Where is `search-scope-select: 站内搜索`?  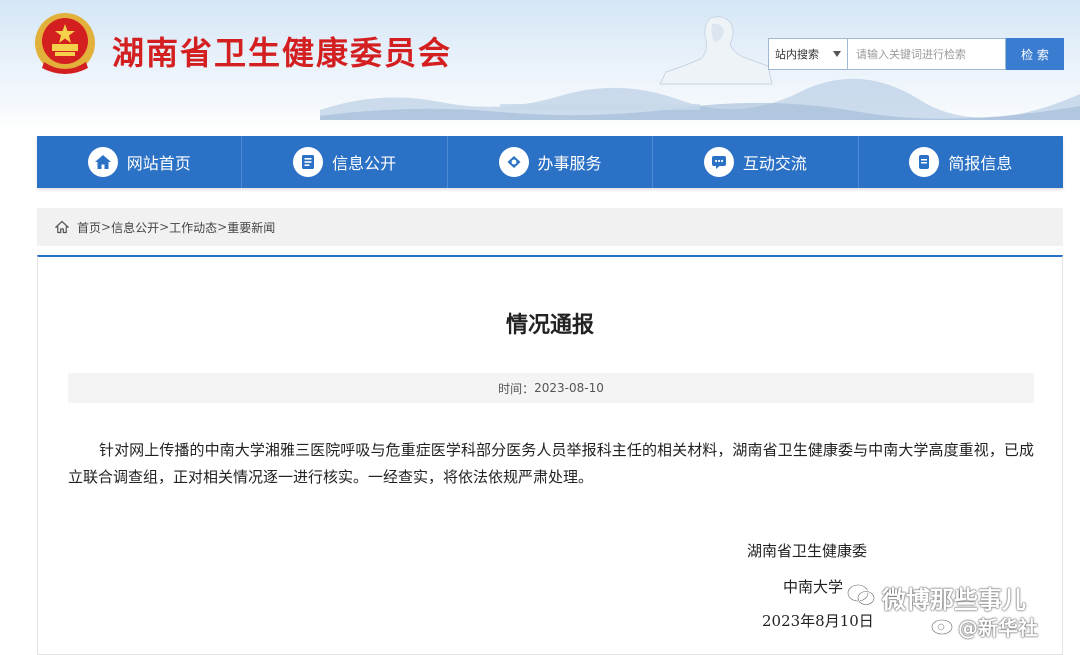
search-scope-select: 站内搜索 is located at coordinates (808, 54).